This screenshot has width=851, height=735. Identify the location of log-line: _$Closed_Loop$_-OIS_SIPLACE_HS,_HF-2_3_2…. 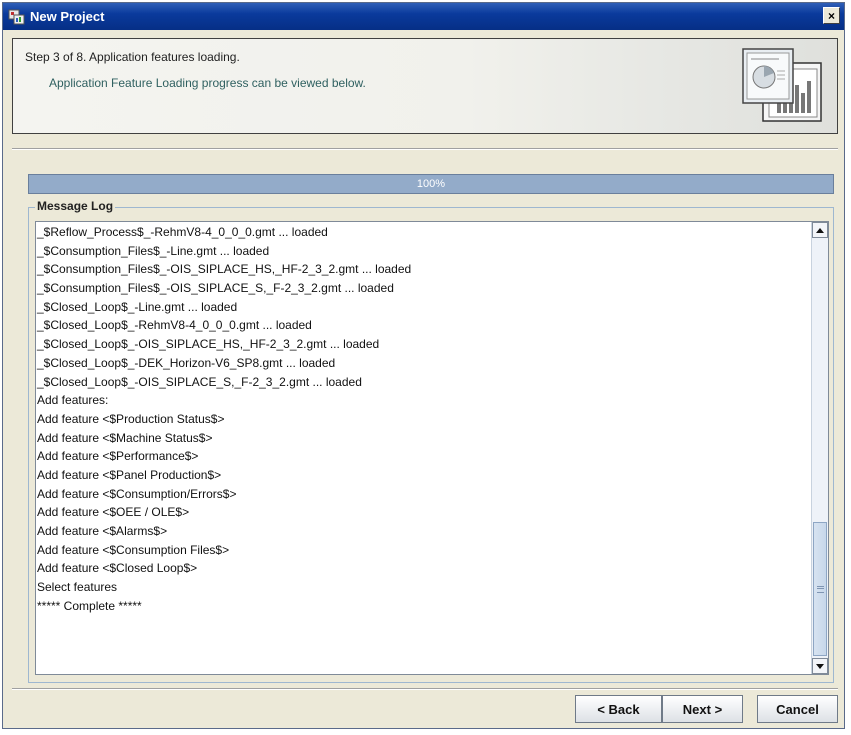
(208, 344).